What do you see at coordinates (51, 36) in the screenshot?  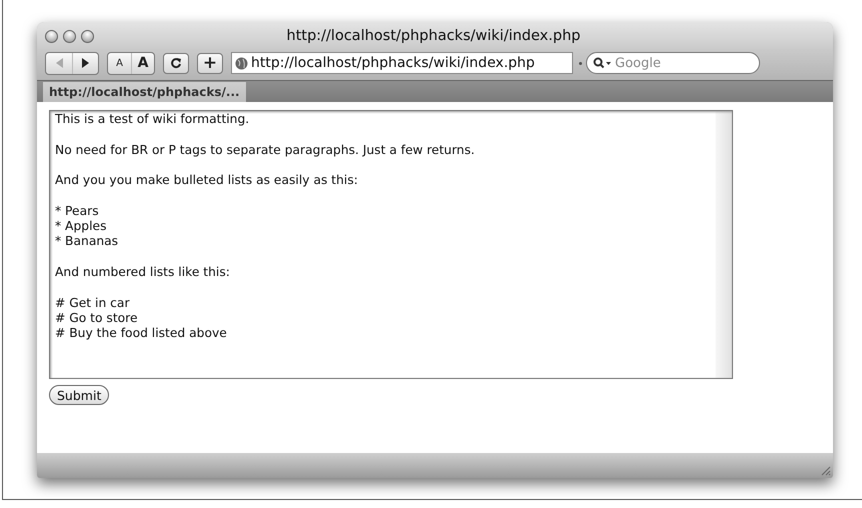 I see `close-button` at bounding box center [51, 36].